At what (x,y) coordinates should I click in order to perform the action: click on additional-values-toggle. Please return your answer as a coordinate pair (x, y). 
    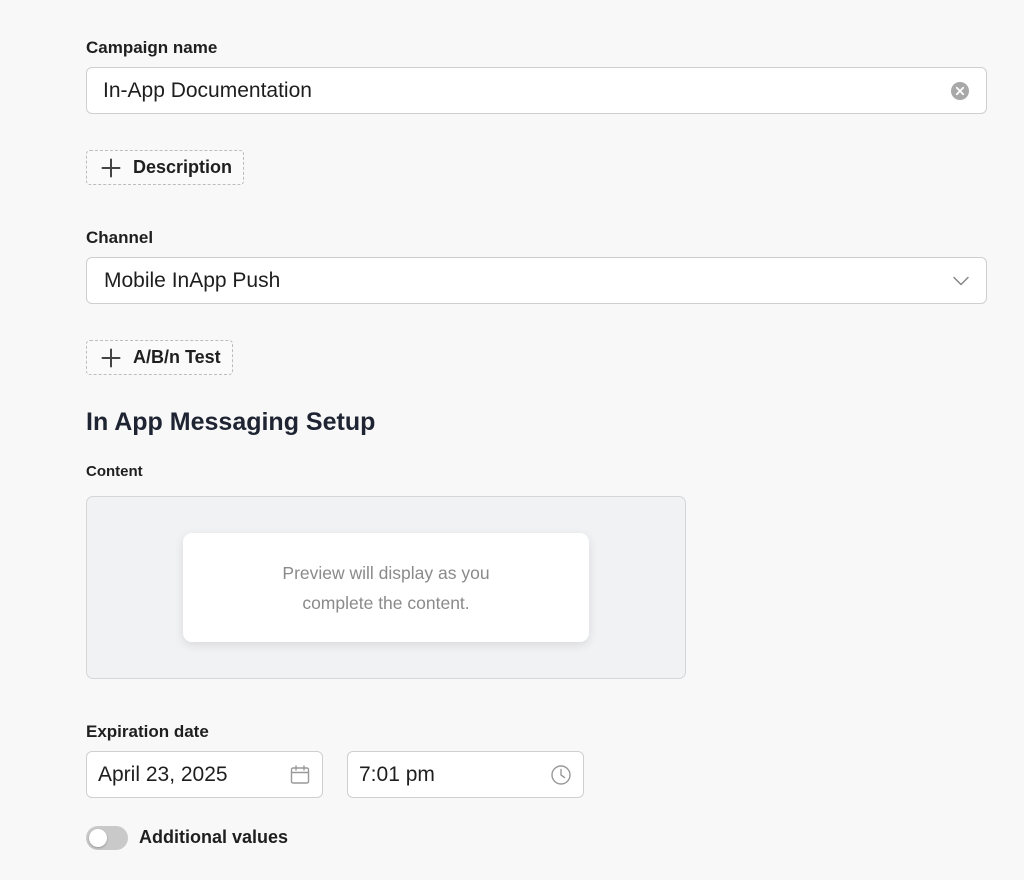
    Looking at the image, I should click on (107, 838).